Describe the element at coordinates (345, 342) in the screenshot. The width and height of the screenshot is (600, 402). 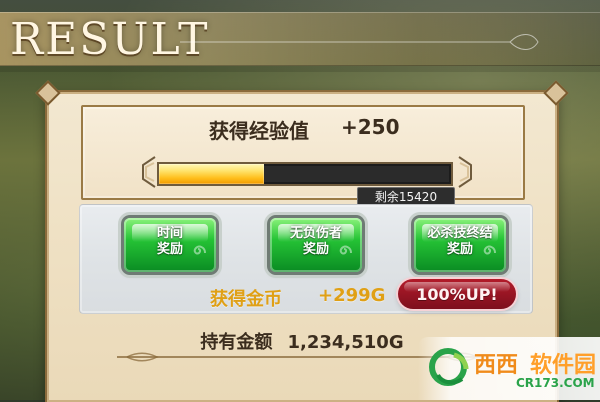
I see `holdings-value: 1,234,510G` at that location.